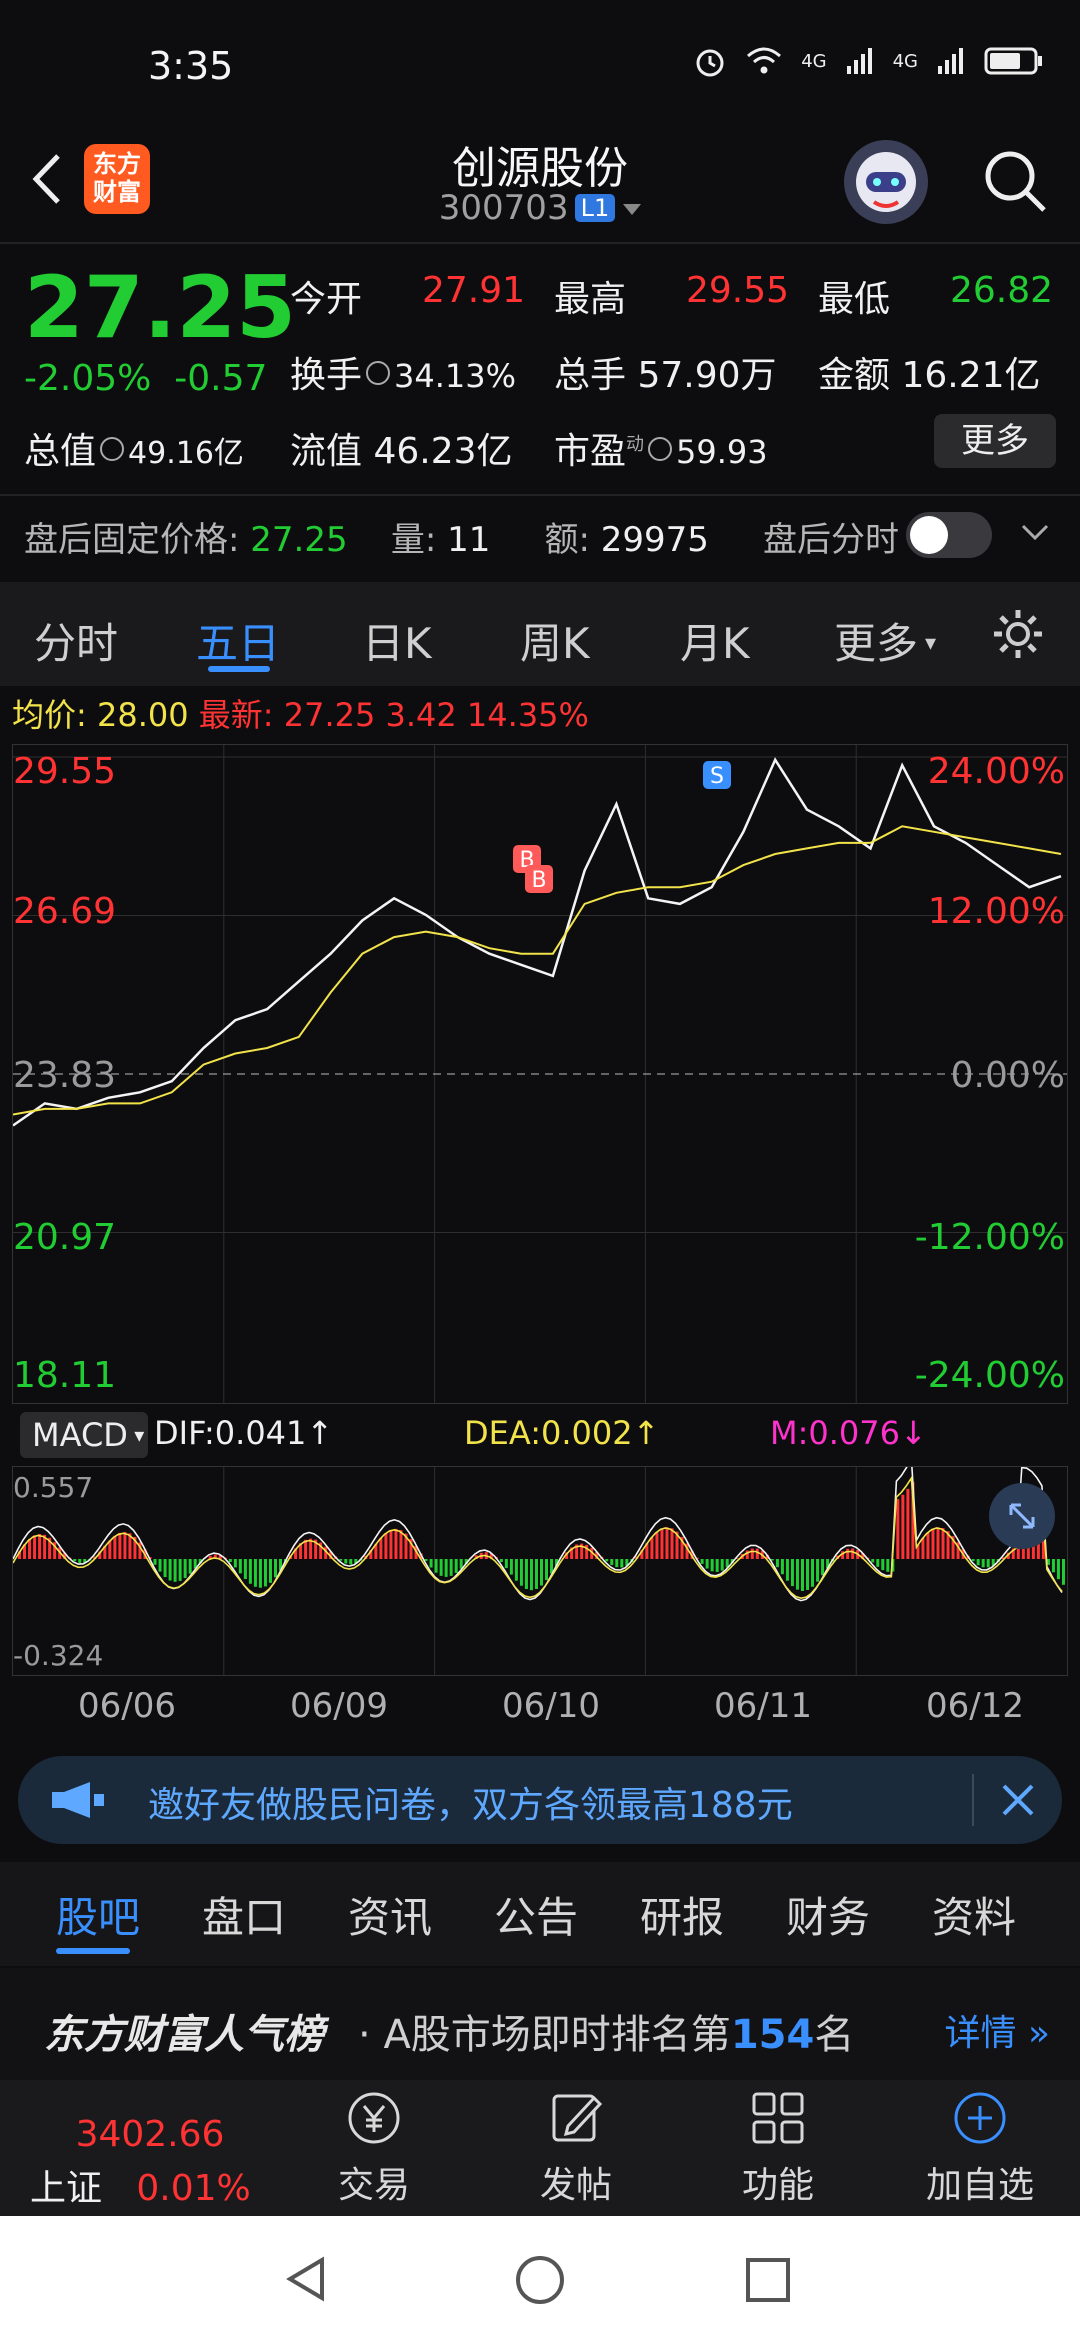 Image resolution: width=1080 pixels, height=2340 pixels. What do you see at coordinates (540, 1800) in the screenshot?
I see `promo-banner: 邀好友做股民问卷，双方各领最高188元` at bounding box center [540, 1800].